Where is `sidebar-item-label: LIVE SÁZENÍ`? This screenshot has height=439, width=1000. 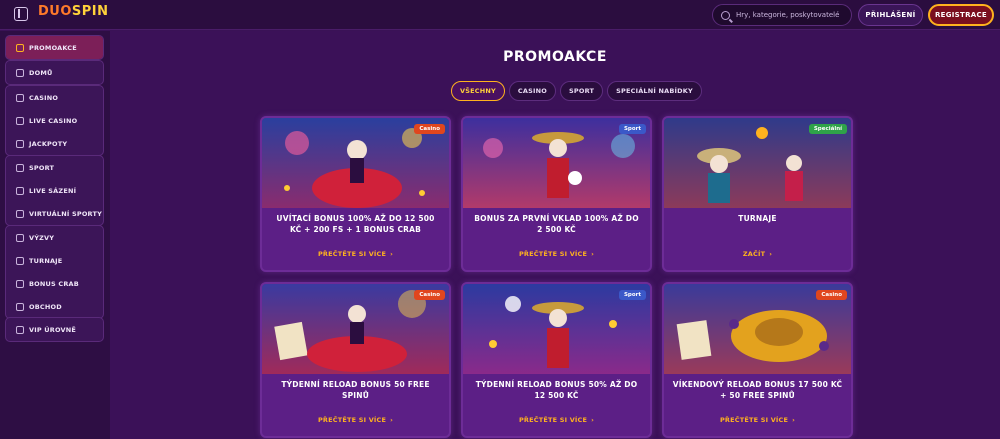 sidebar-item-label: LIVE SÁZENÍ is located at coordinates (53, 190).